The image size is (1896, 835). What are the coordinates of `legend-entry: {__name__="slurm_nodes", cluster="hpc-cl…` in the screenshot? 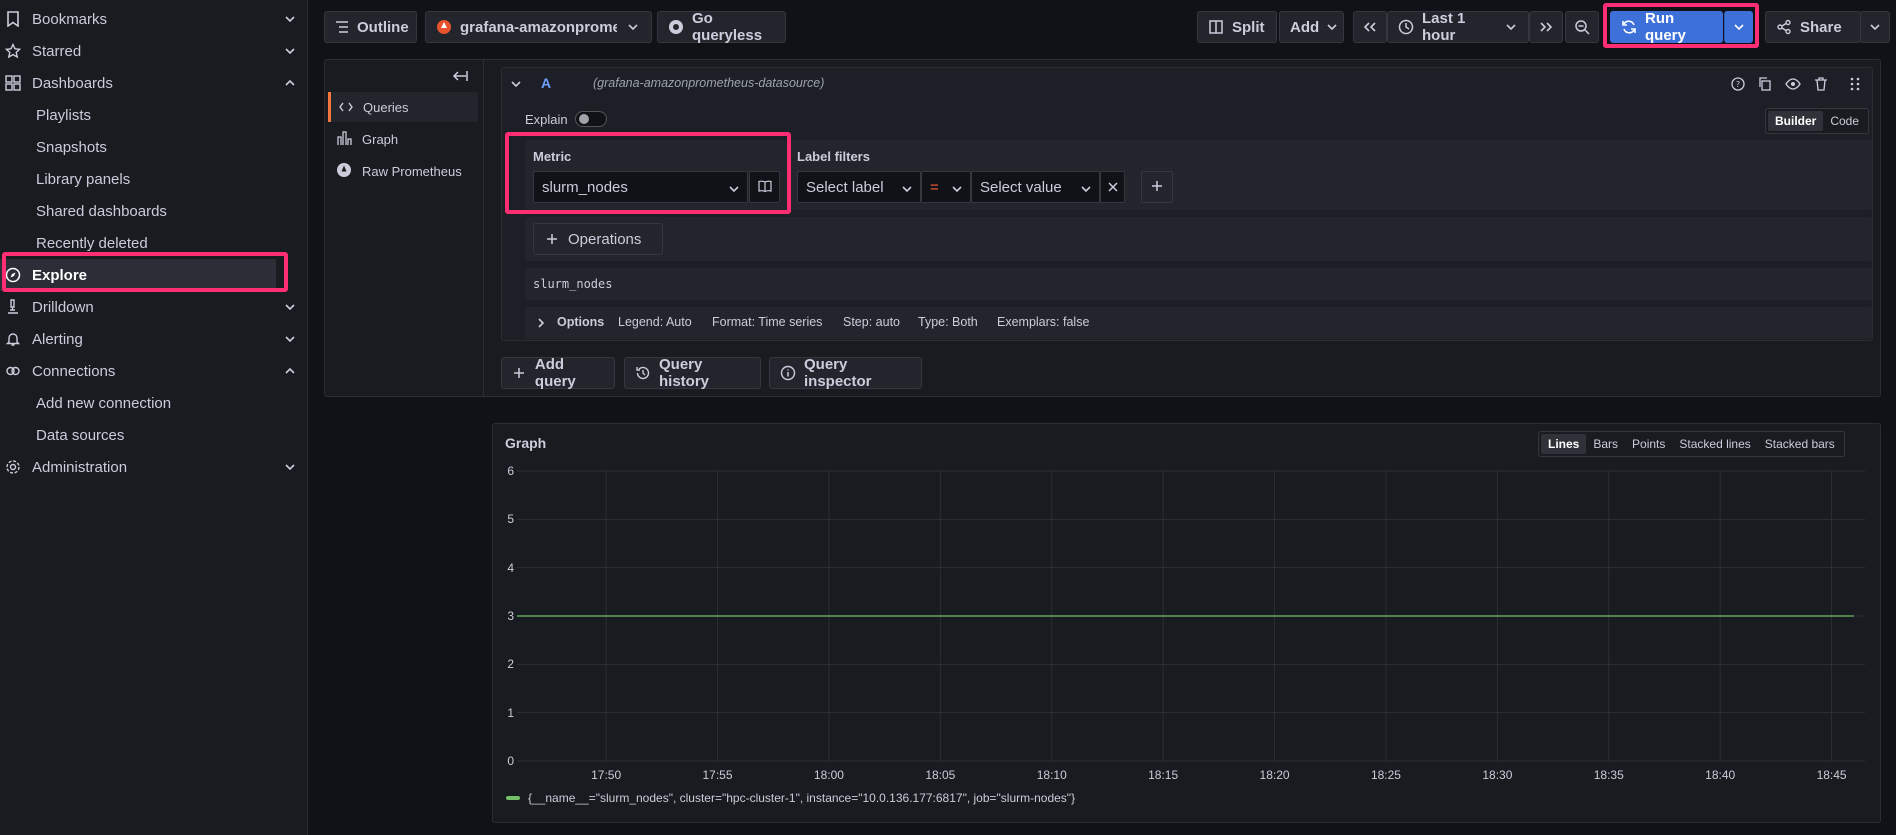 It's located at (802, 798).